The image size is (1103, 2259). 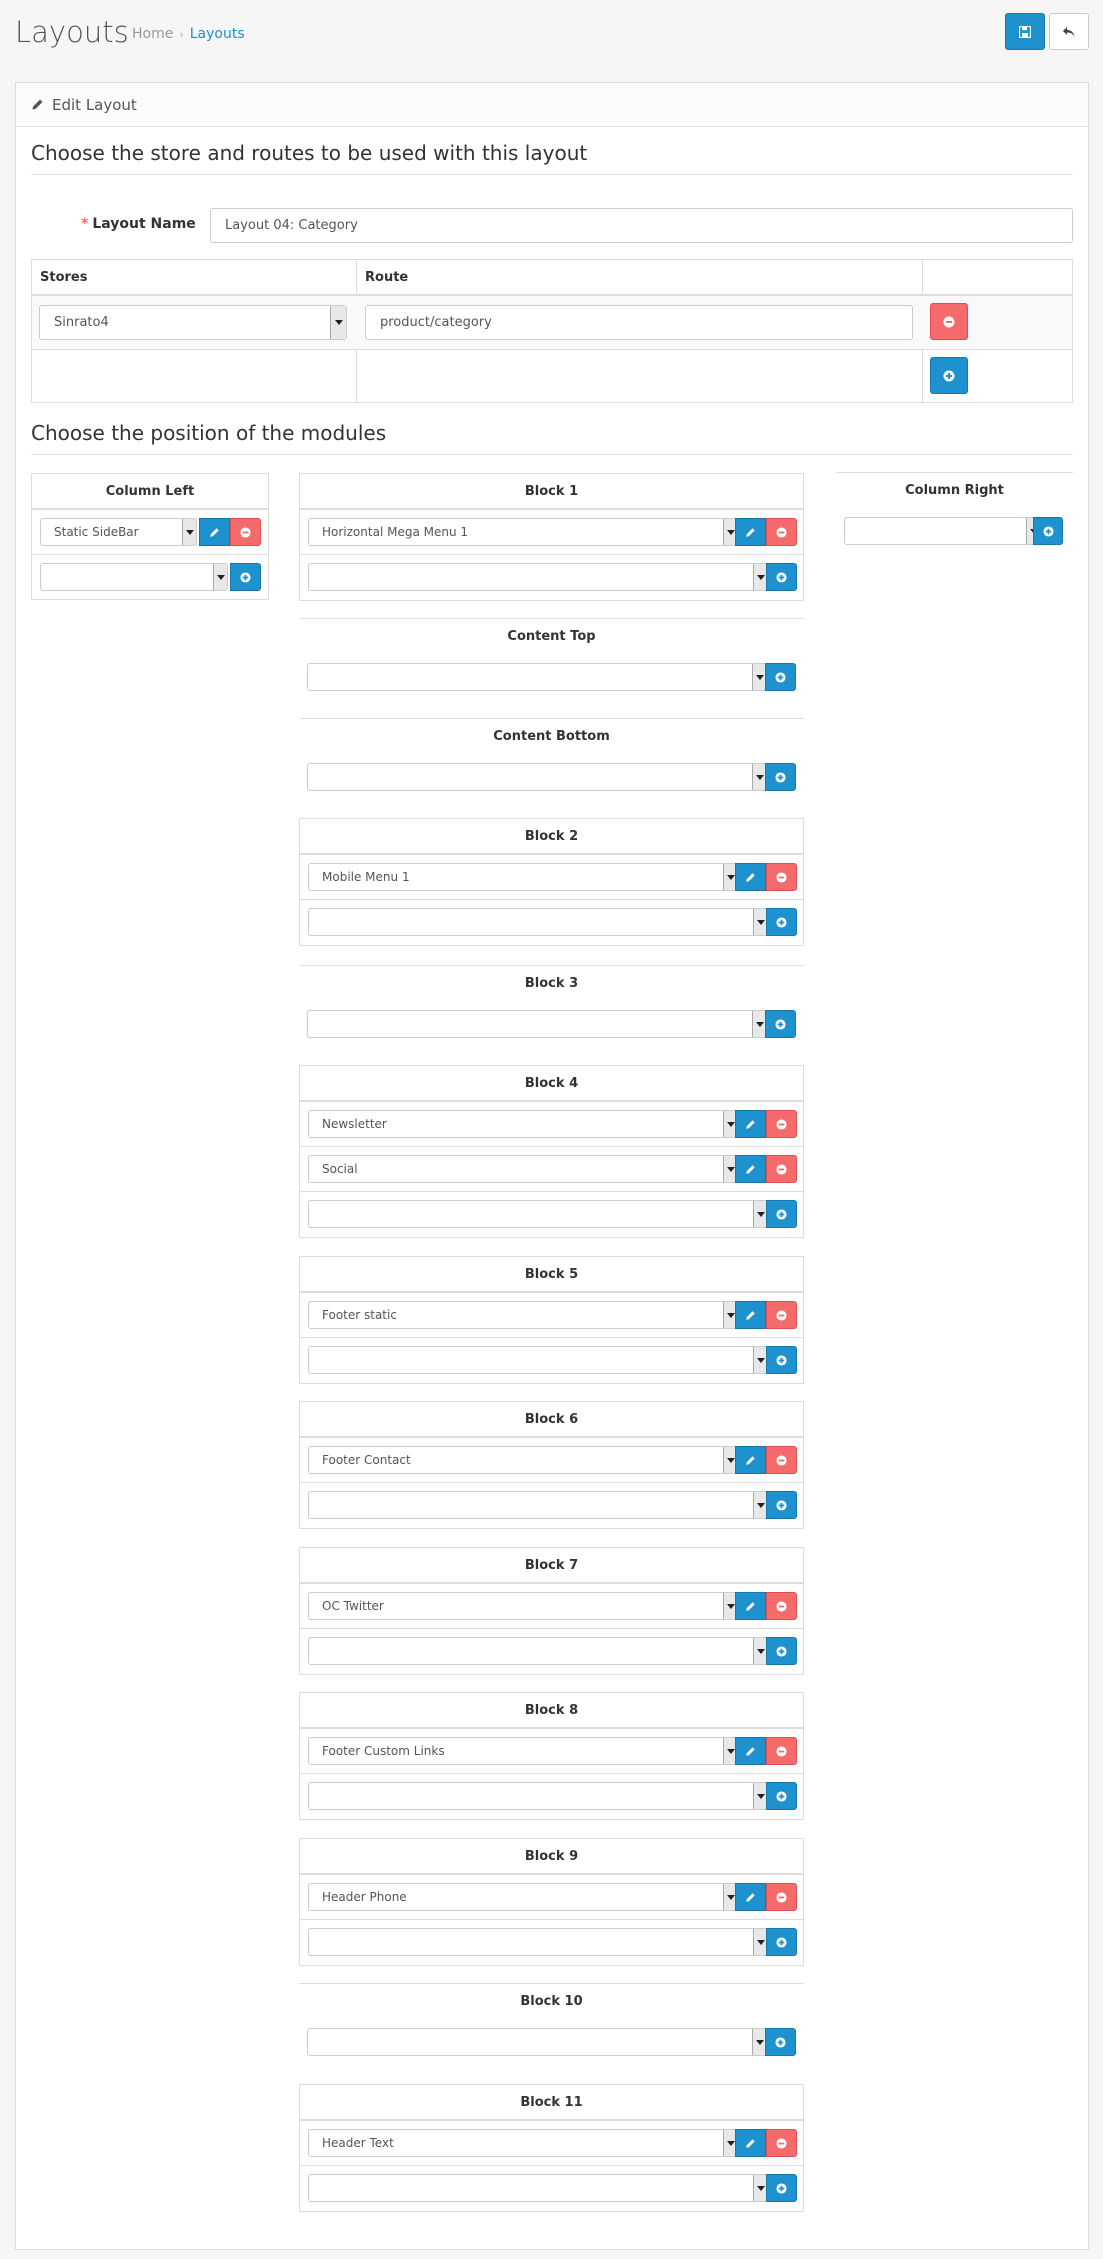 I want to click on position-block3: Block 3, so click(x=551, y=1006).